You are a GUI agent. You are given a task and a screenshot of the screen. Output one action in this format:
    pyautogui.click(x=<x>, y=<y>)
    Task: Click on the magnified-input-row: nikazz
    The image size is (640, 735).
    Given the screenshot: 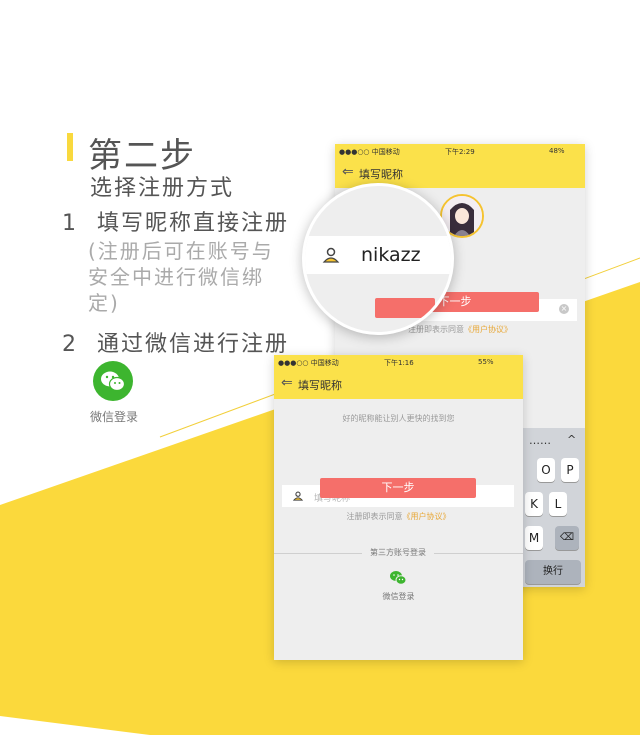 What is the action you would take?
    pyautogui.click(x=378, y=255)
    